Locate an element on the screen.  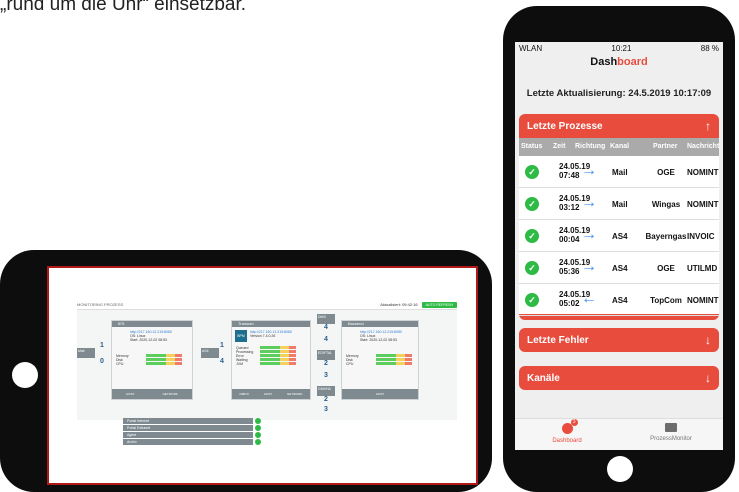
card-letzte-prozesse-header: Letzte Prozesse ↑ is located at coordinates (619, 126).